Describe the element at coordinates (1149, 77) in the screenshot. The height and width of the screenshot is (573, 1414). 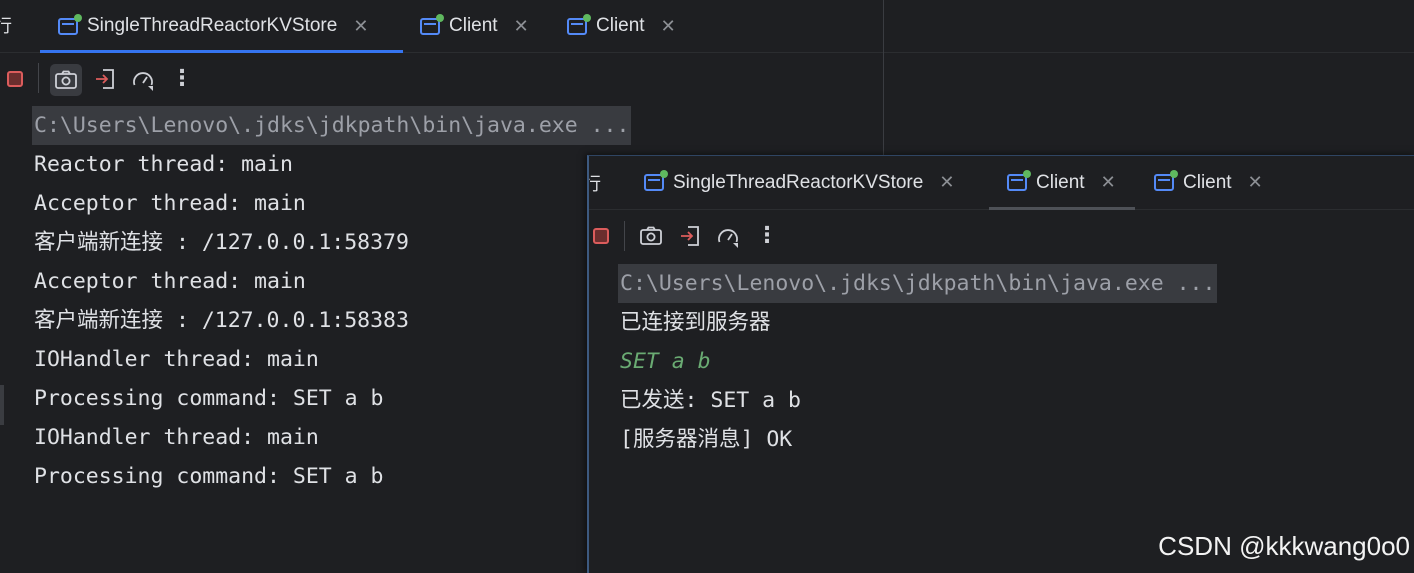
I see `background-window` at that location.